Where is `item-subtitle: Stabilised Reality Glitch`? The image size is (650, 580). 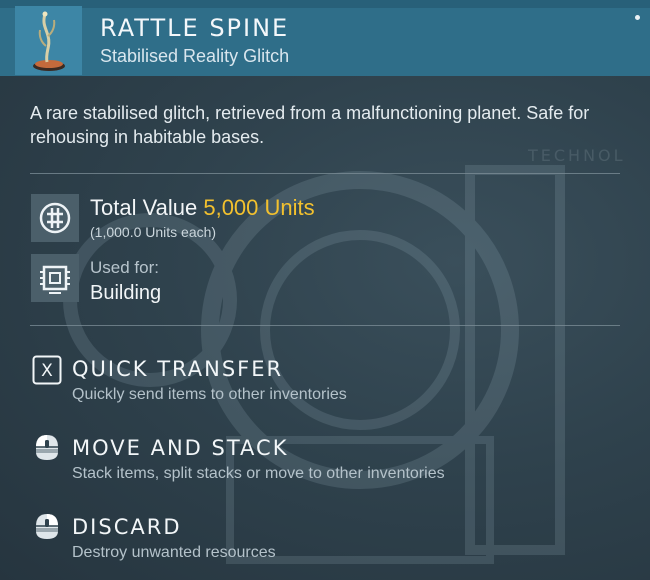 item-subtitle: Stabilised Reality Glitch is located at coordinates (195, 56).